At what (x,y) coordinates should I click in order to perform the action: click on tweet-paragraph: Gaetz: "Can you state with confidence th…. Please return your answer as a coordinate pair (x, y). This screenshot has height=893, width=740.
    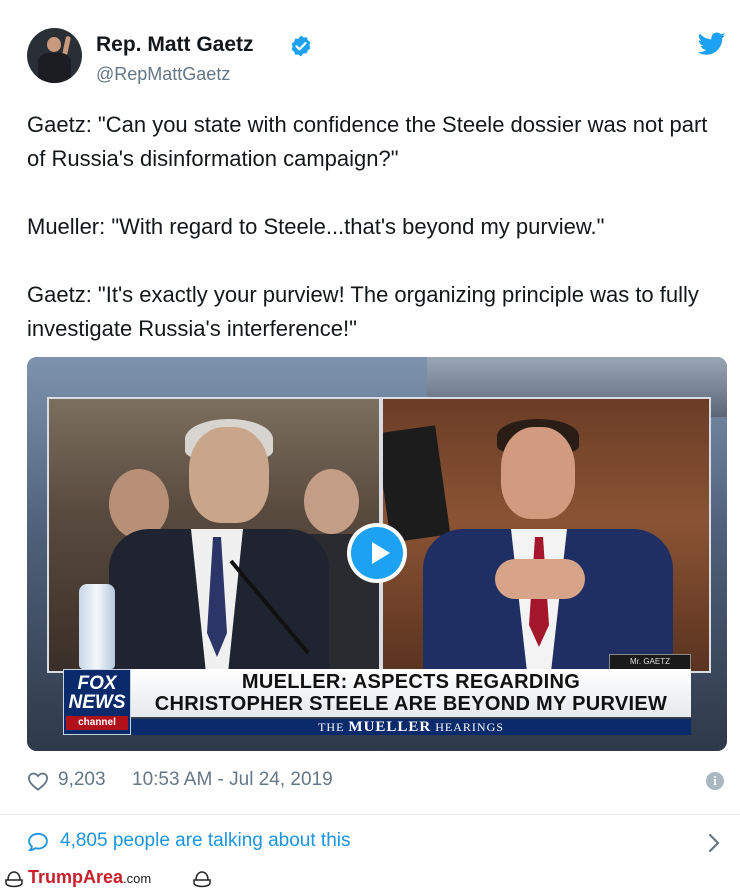
    Looking at the image, I should click on (367, 141).